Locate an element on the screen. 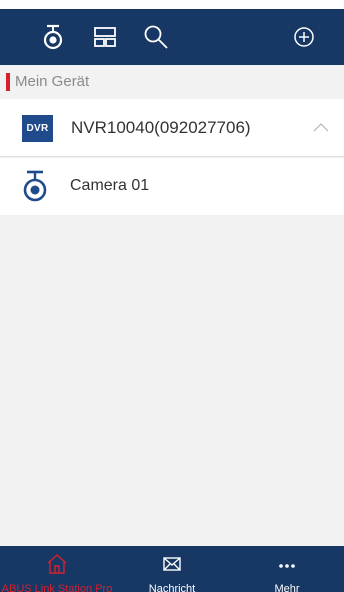  chevron-up-icon is located at coordinates (321, 127).